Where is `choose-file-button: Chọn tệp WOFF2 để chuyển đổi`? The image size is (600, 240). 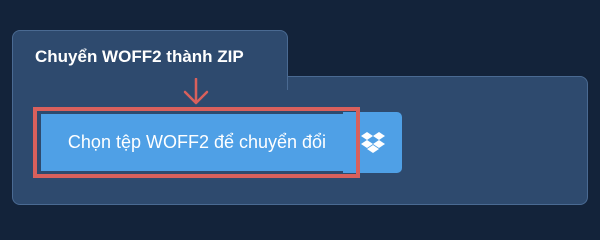 choose-file-button: Chọn tệp WOFF2 để chuyển đổi is located at coordinates (197, 142).